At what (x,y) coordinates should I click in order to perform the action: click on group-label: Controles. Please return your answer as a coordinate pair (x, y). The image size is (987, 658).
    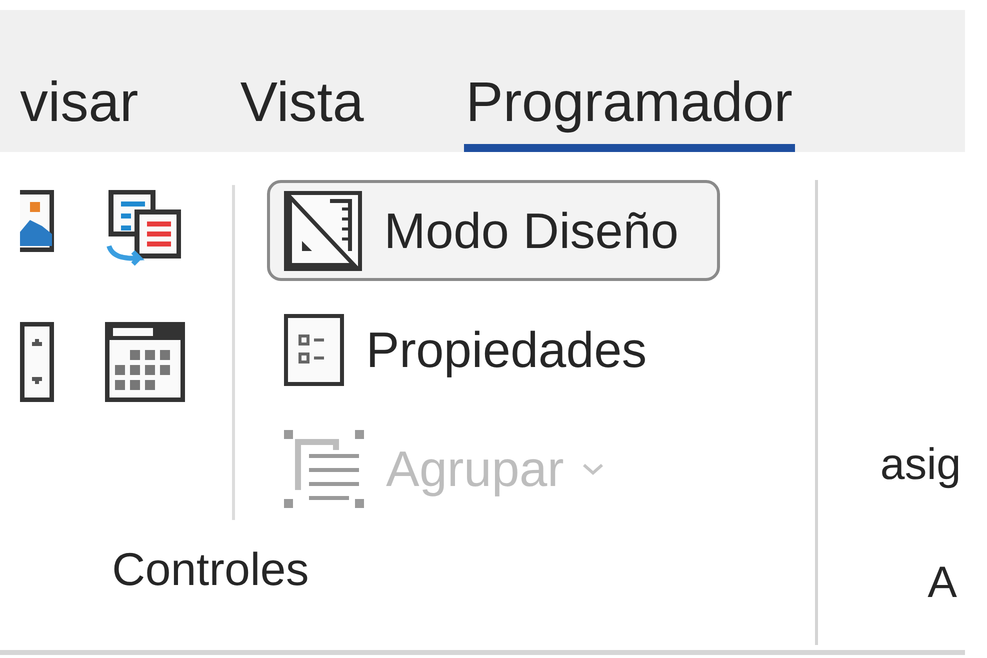
    Looking at the image, I should click on (210, 569).